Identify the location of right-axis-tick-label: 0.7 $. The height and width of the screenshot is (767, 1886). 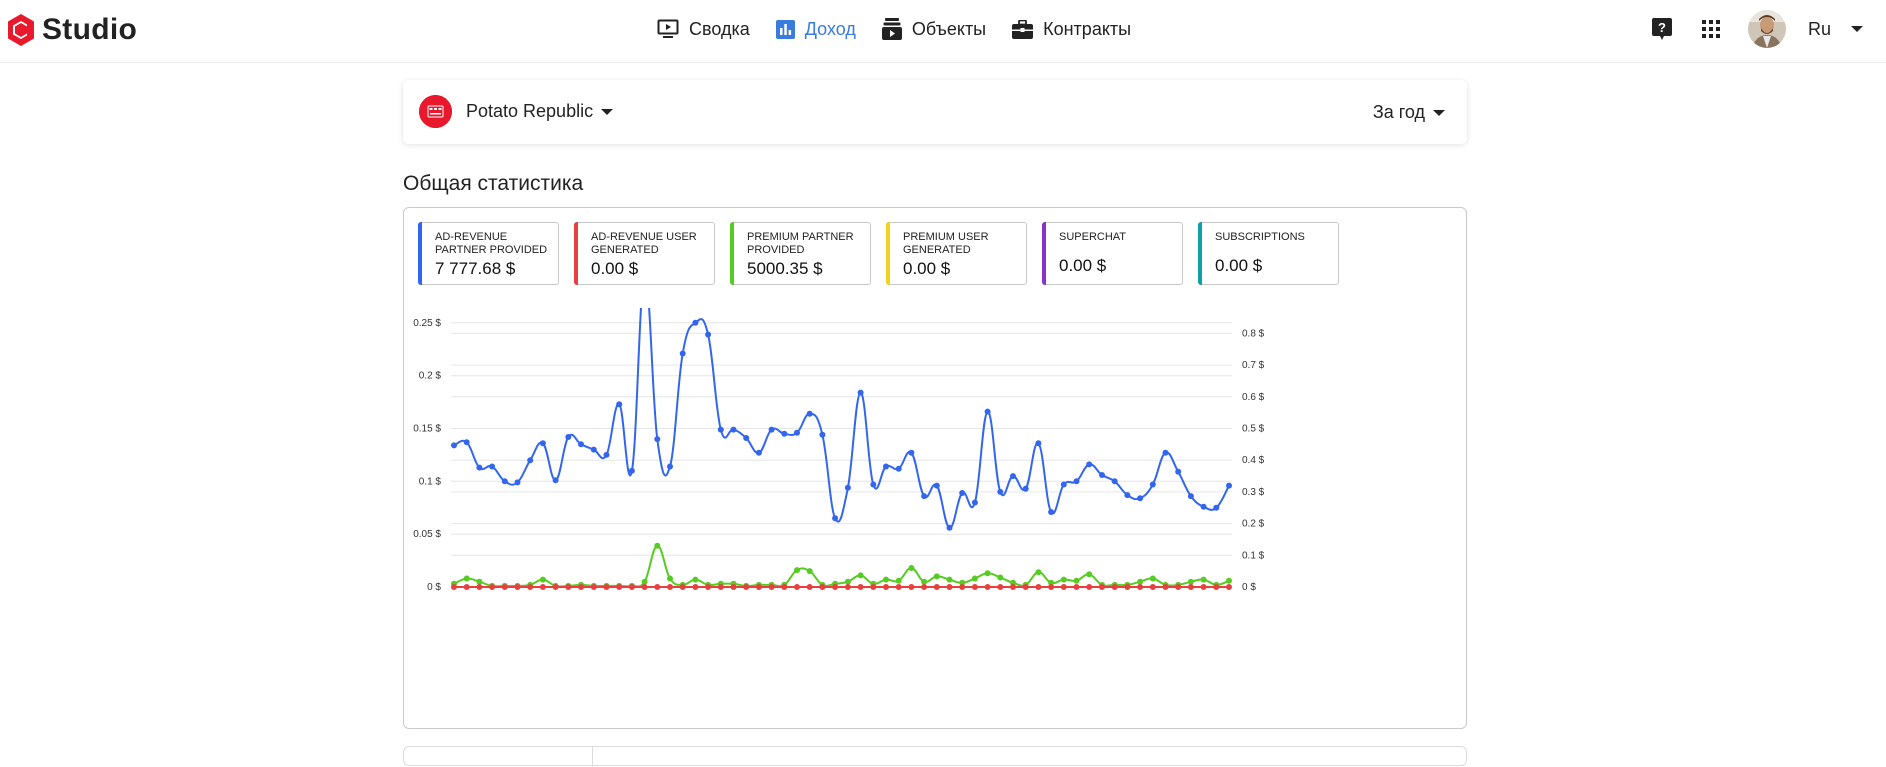
(1253, 365).